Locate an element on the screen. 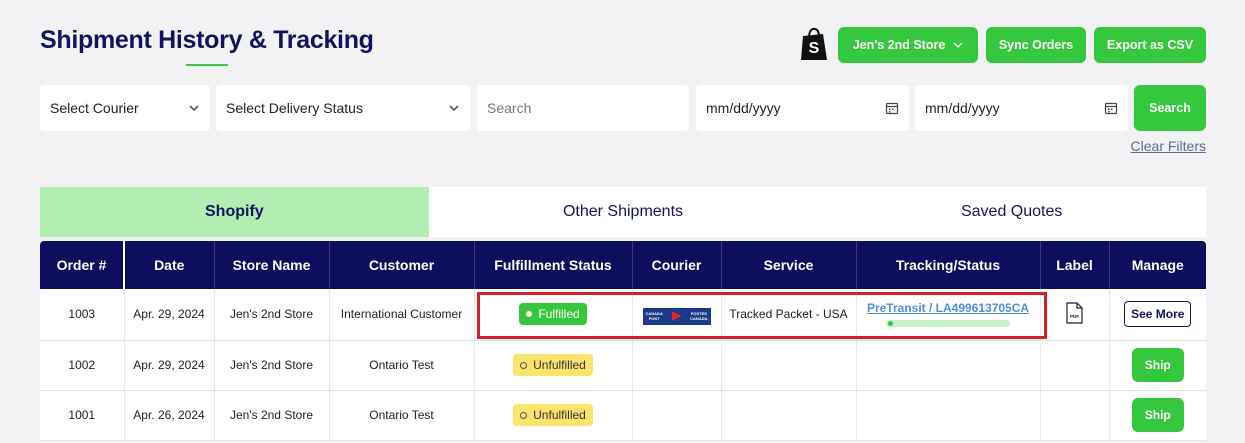  order-date: Apr. 26, 2024 is located at coordinates (169, 415).